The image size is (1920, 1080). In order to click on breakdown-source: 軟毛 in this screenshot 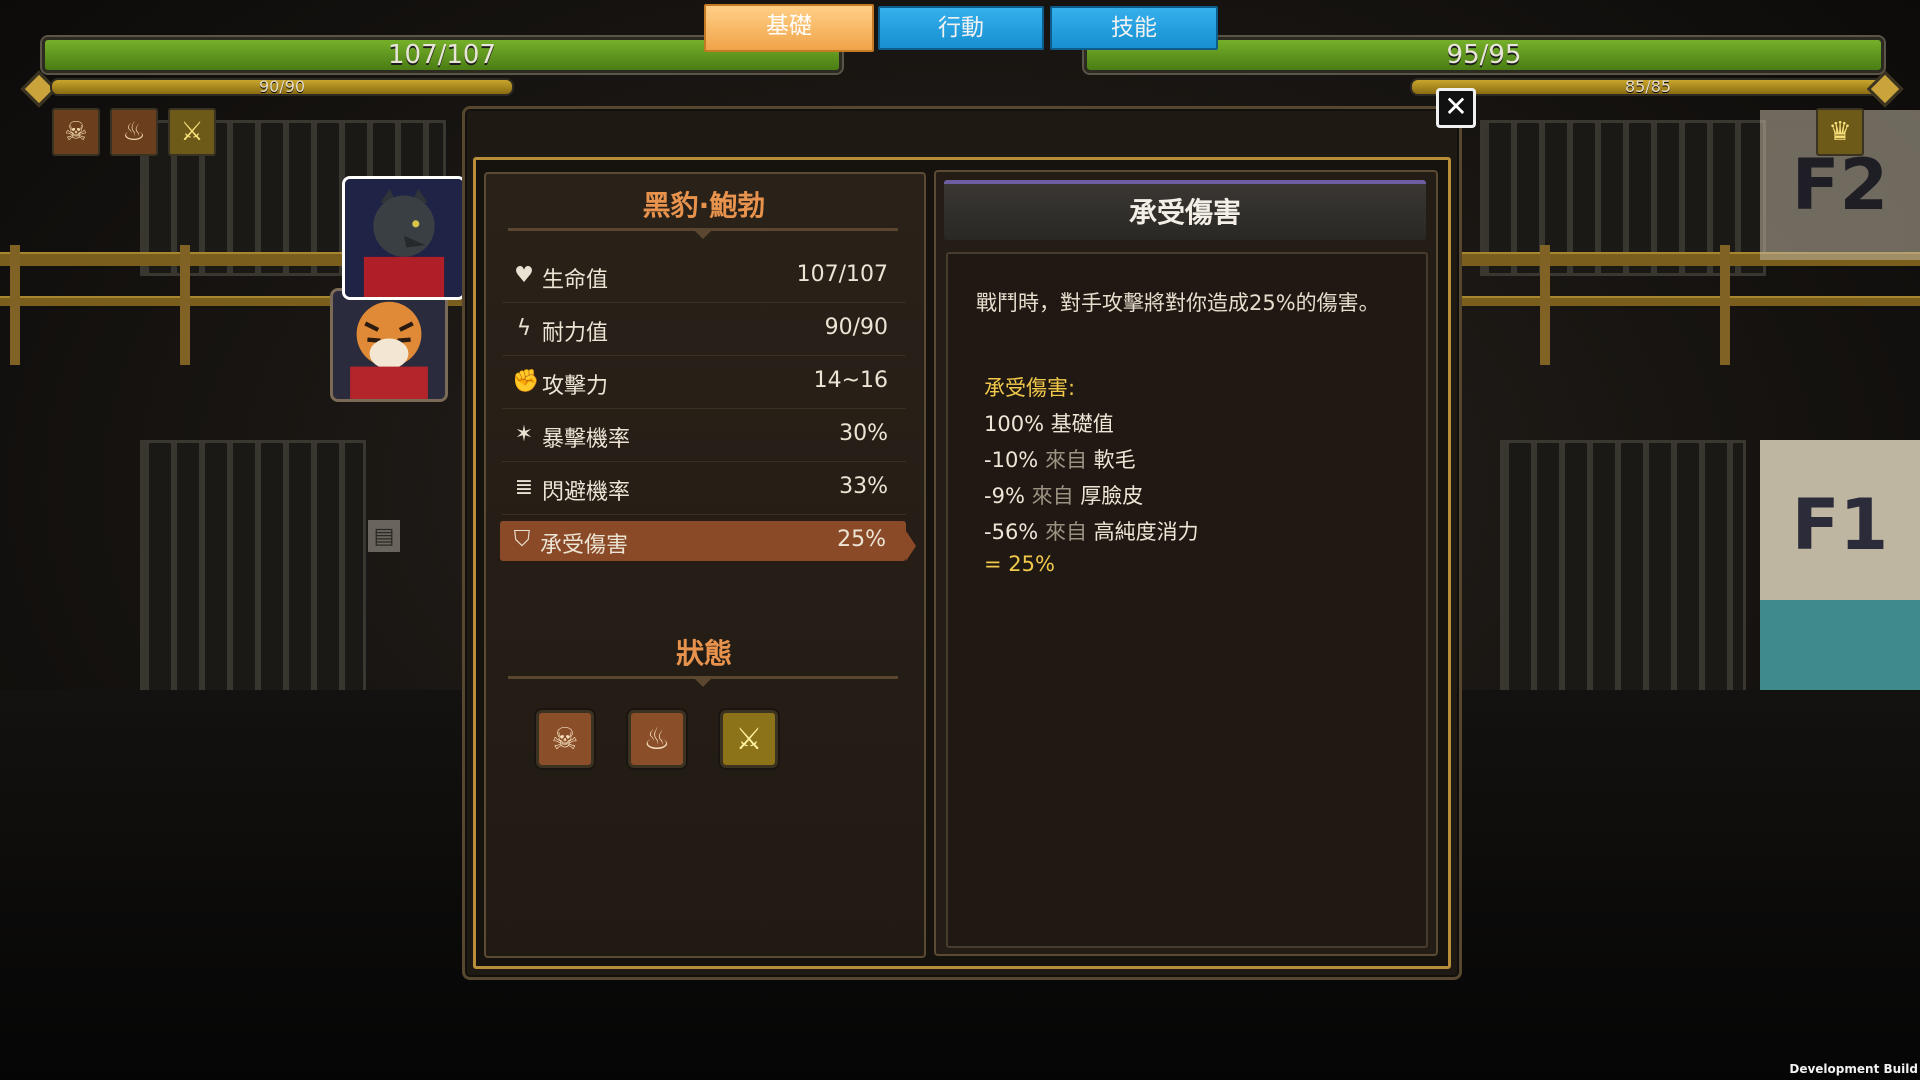, I will do `click(1114, 460)`.